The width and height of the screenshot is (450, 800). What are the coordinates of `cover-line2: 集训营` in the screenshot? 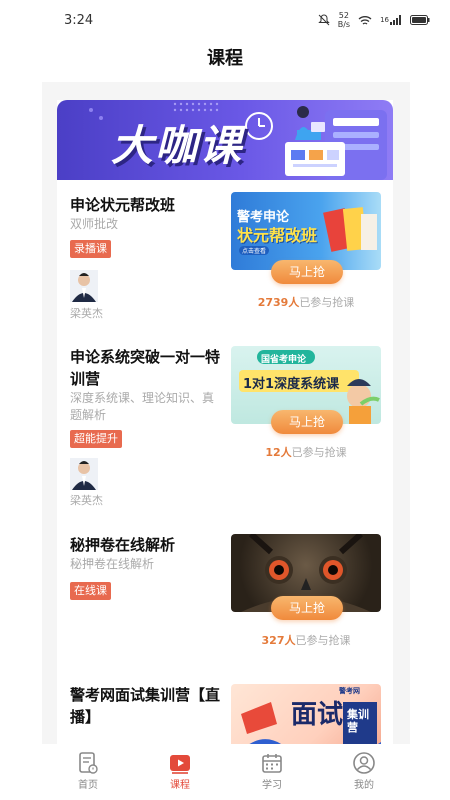 It's located at (358, 721).